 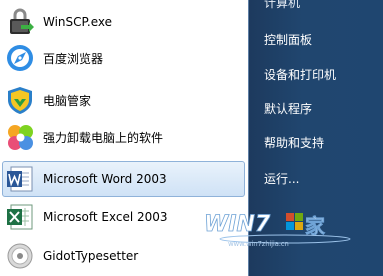 What do you see at coordinates (105, 179) in the screenshot?
I see `program-label: Microsoft Word 2003` at bounding box center [105, 179].